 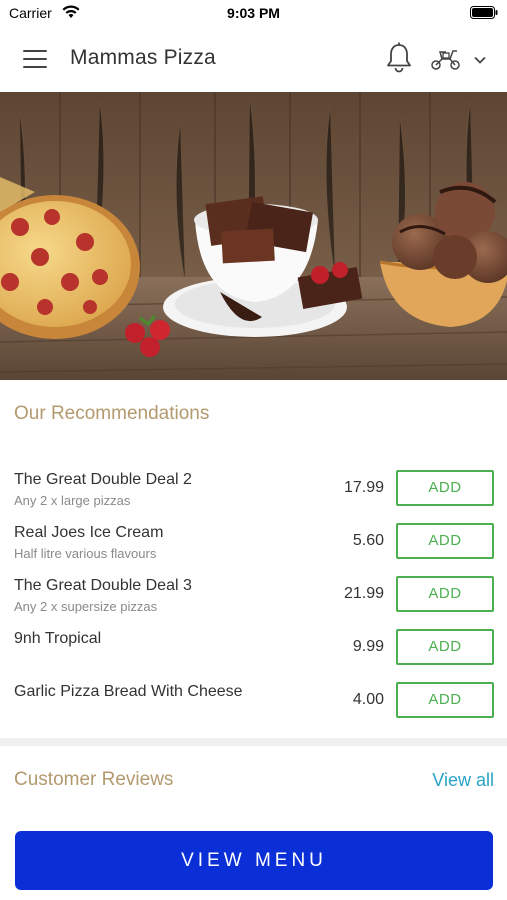 What do you see at coordinates (368, 540) in the screenshot?
I see `item-price: 5.60` at bounding box center [368, 540].